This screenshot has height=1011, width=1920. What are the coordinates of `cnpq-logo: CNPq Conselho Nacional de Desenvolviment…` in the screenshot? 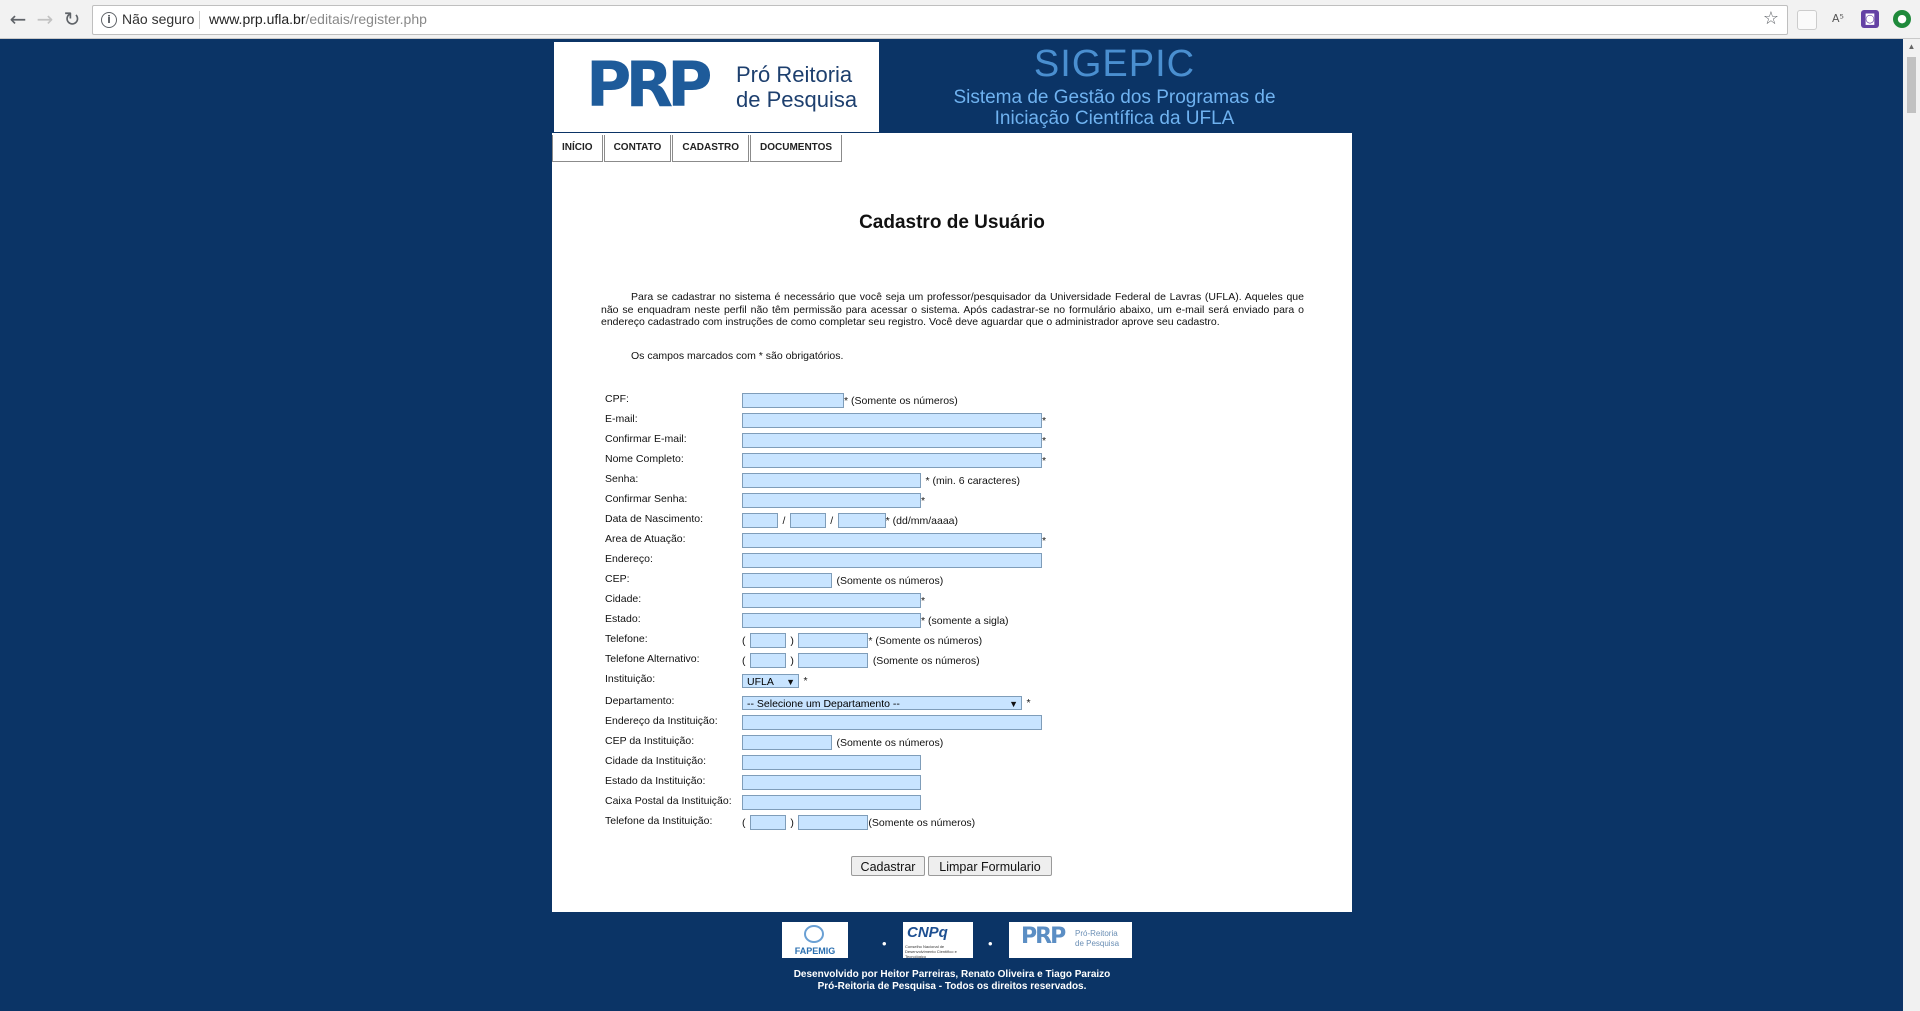 It's located at (938, 940).